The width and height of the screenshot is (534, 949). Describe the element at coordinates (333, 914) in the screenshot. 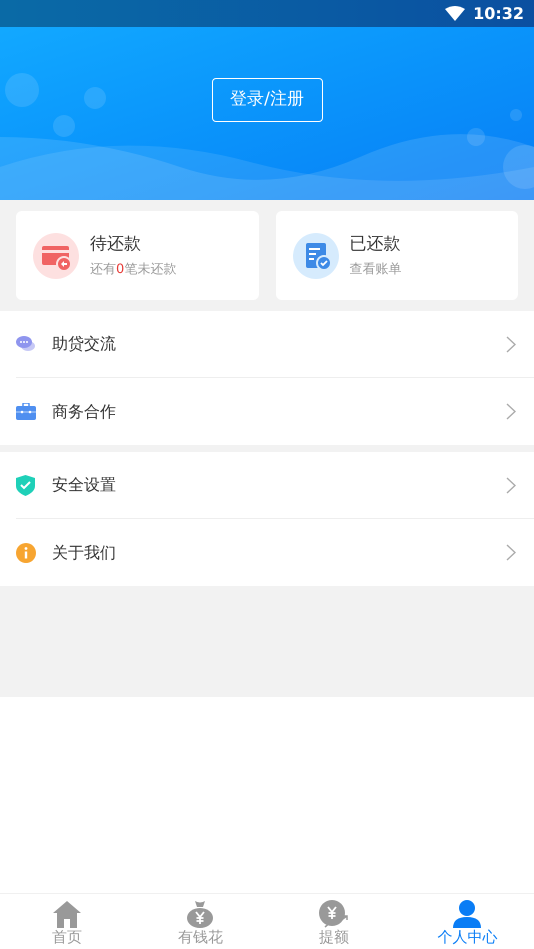

I see `coin-trend-icon` at that location.